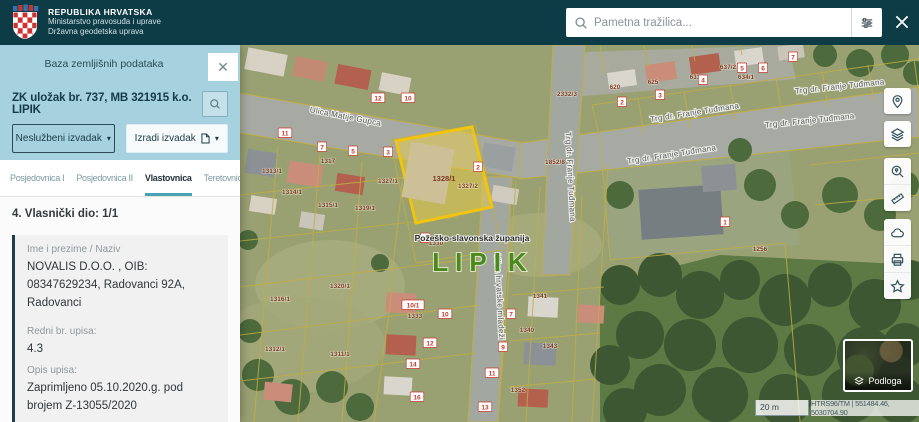 This screenshot has width=919, height=422. What do you see at coordinates (275, 349) in the screenshot?
I see `parcel-number-label: 1312/1` at bounding box center [275, 349].